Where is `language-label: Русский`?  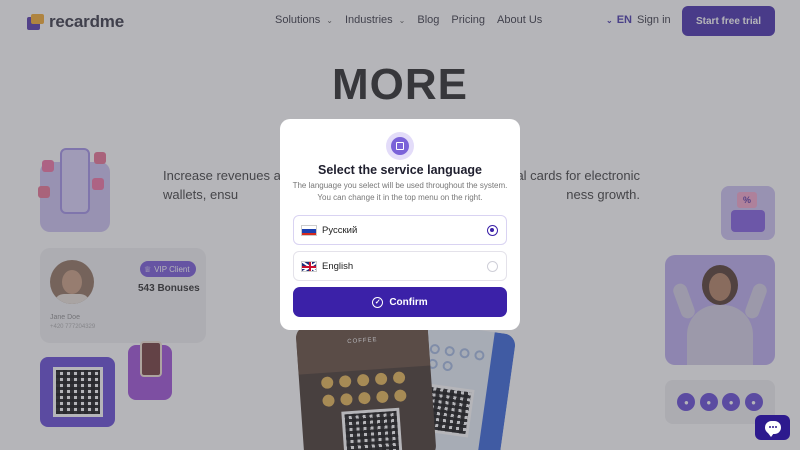
language-label: Русский is located at coordinates (340, 230).